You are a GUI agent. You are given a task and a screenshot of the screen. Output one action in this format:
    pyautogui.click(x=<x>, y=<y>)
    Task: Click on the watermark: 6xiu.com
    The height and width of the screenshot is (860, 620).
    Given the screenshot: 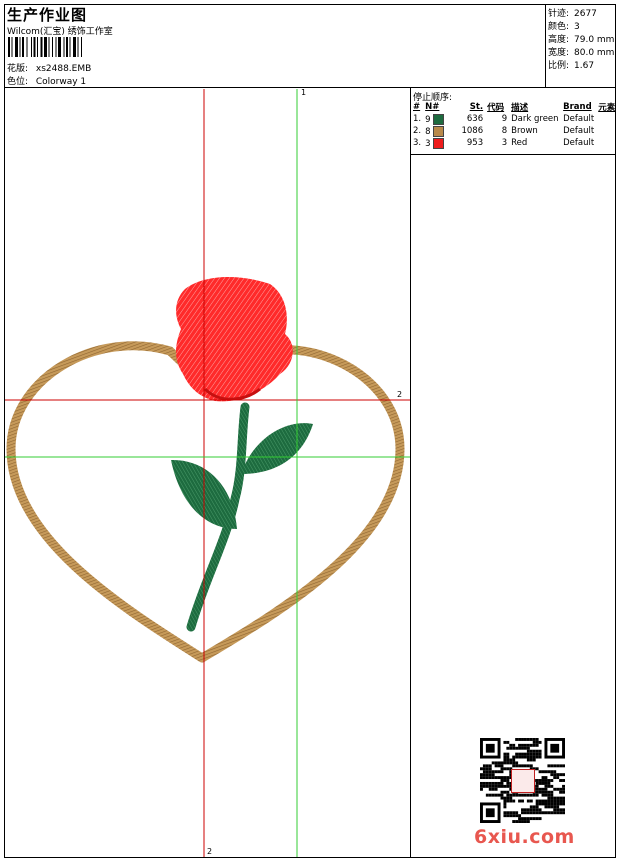 What is the action you would take?
    pyautogui.click(x=524, y=837)
    